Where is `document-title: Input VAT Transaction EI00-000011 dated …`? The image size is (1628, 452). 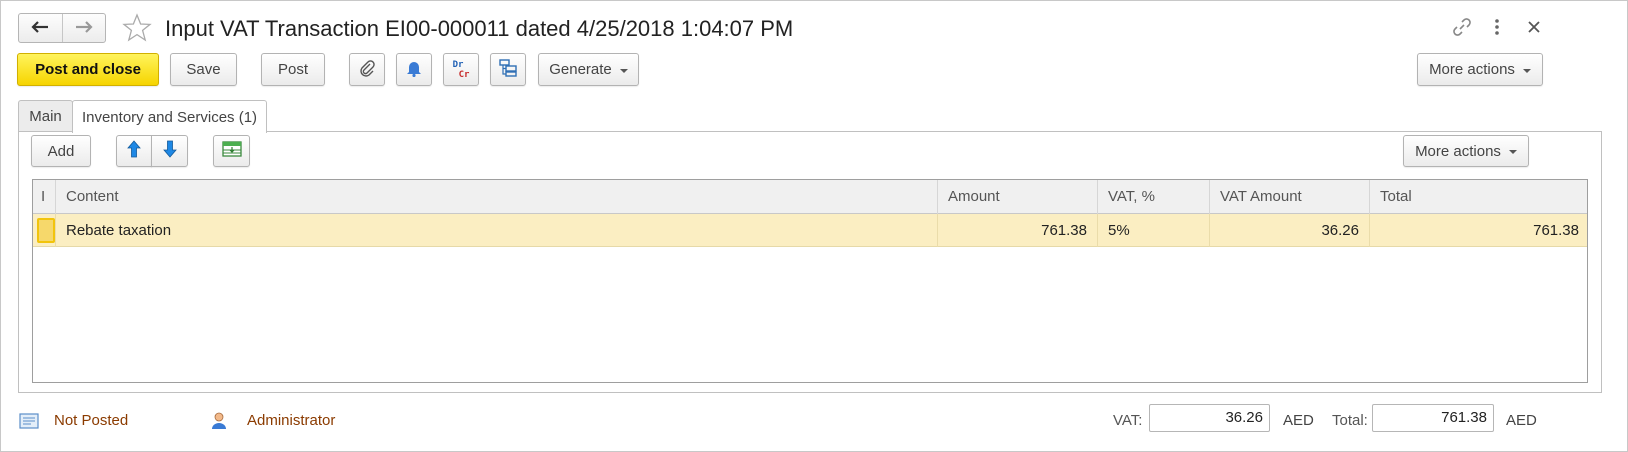
document-title: Input VAT Transaction EI00-000011 dated … is located at coordinates (479, 28).